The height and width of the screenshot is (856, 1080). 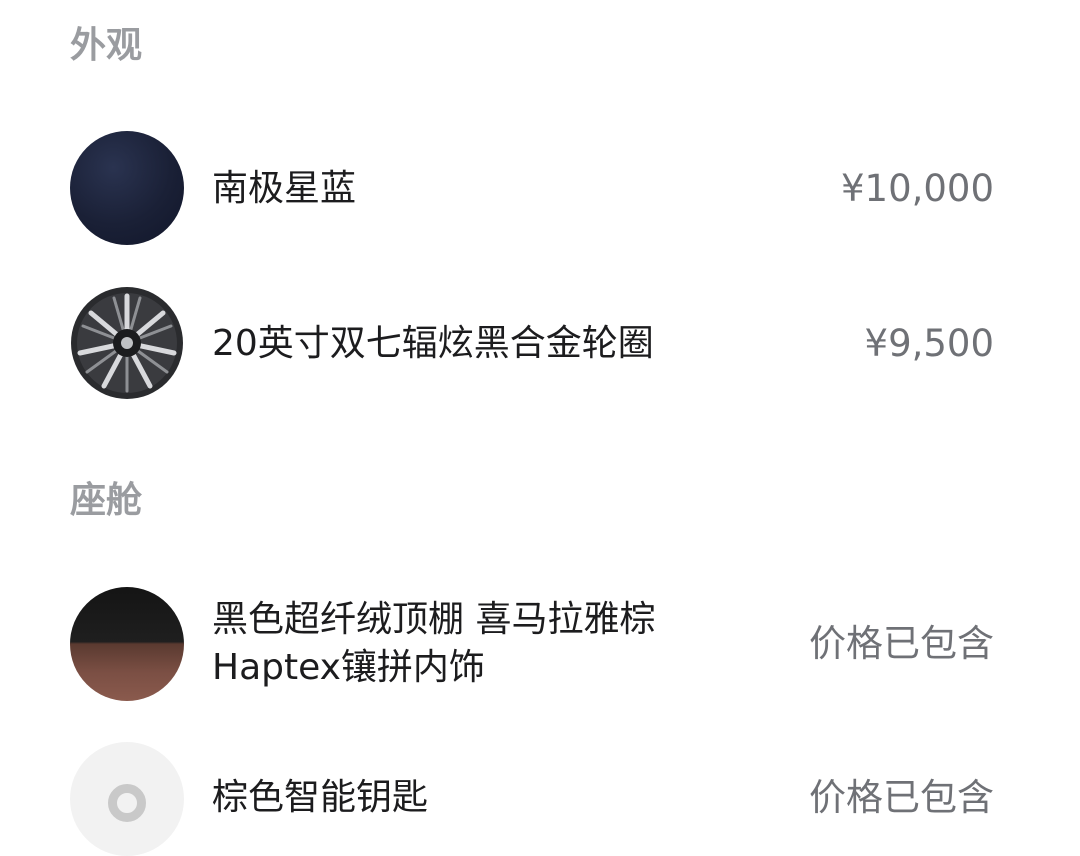 What do you see at coordinates (540, 188) in the screenshot?
I see `list-item-color: 南极星蓝 ¥10,000` at bounding box center [540, 188].